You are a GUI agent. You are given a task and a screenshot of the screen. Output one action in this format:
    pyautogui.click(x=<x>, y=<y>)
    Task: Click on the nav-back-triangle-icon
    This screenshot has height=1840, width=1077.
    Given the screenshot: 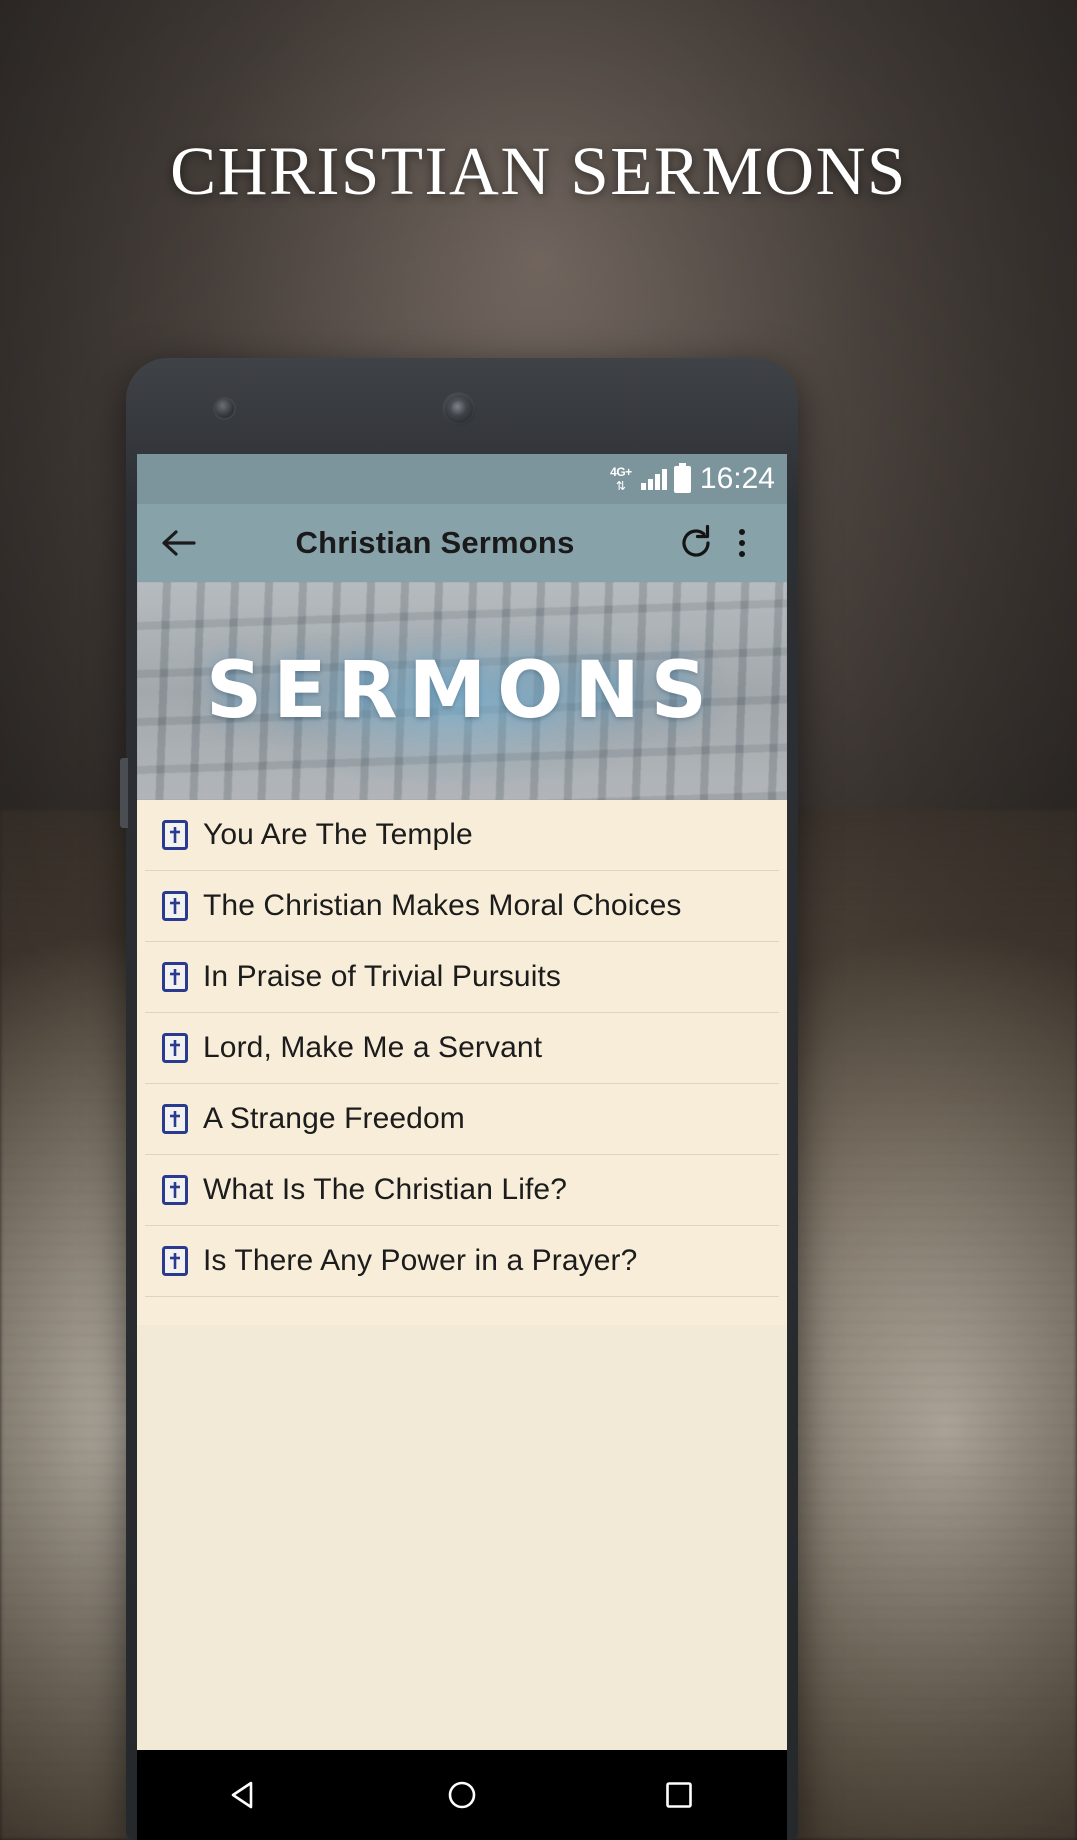 What is the action you would take?
    pyautogui.click(x=245, y=1795)
    